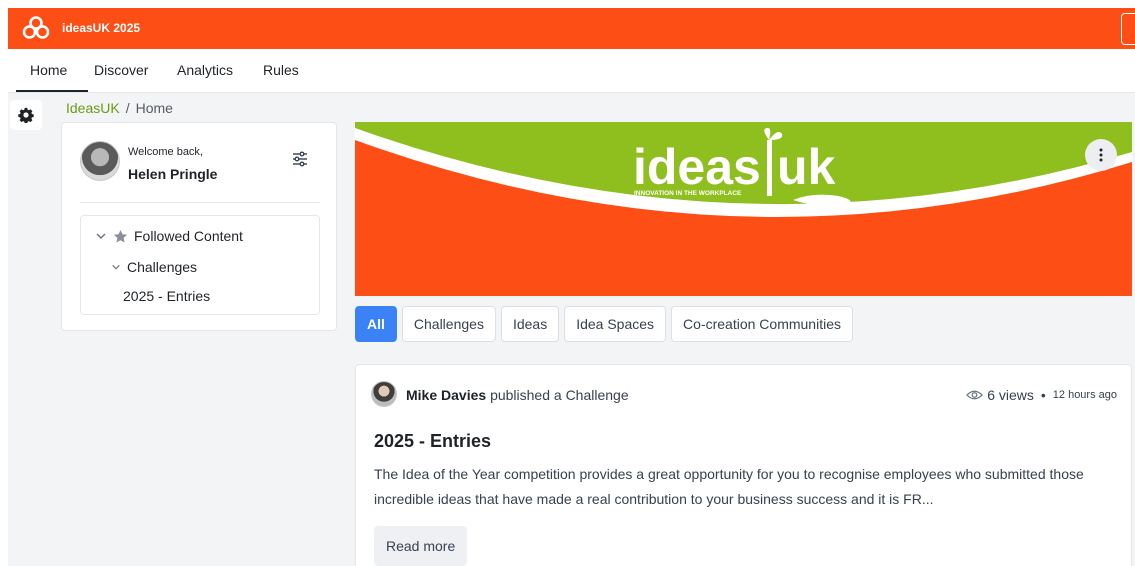 This screenshot has width=1135, height=566. I want to click on star-icon, so click(120, 235).